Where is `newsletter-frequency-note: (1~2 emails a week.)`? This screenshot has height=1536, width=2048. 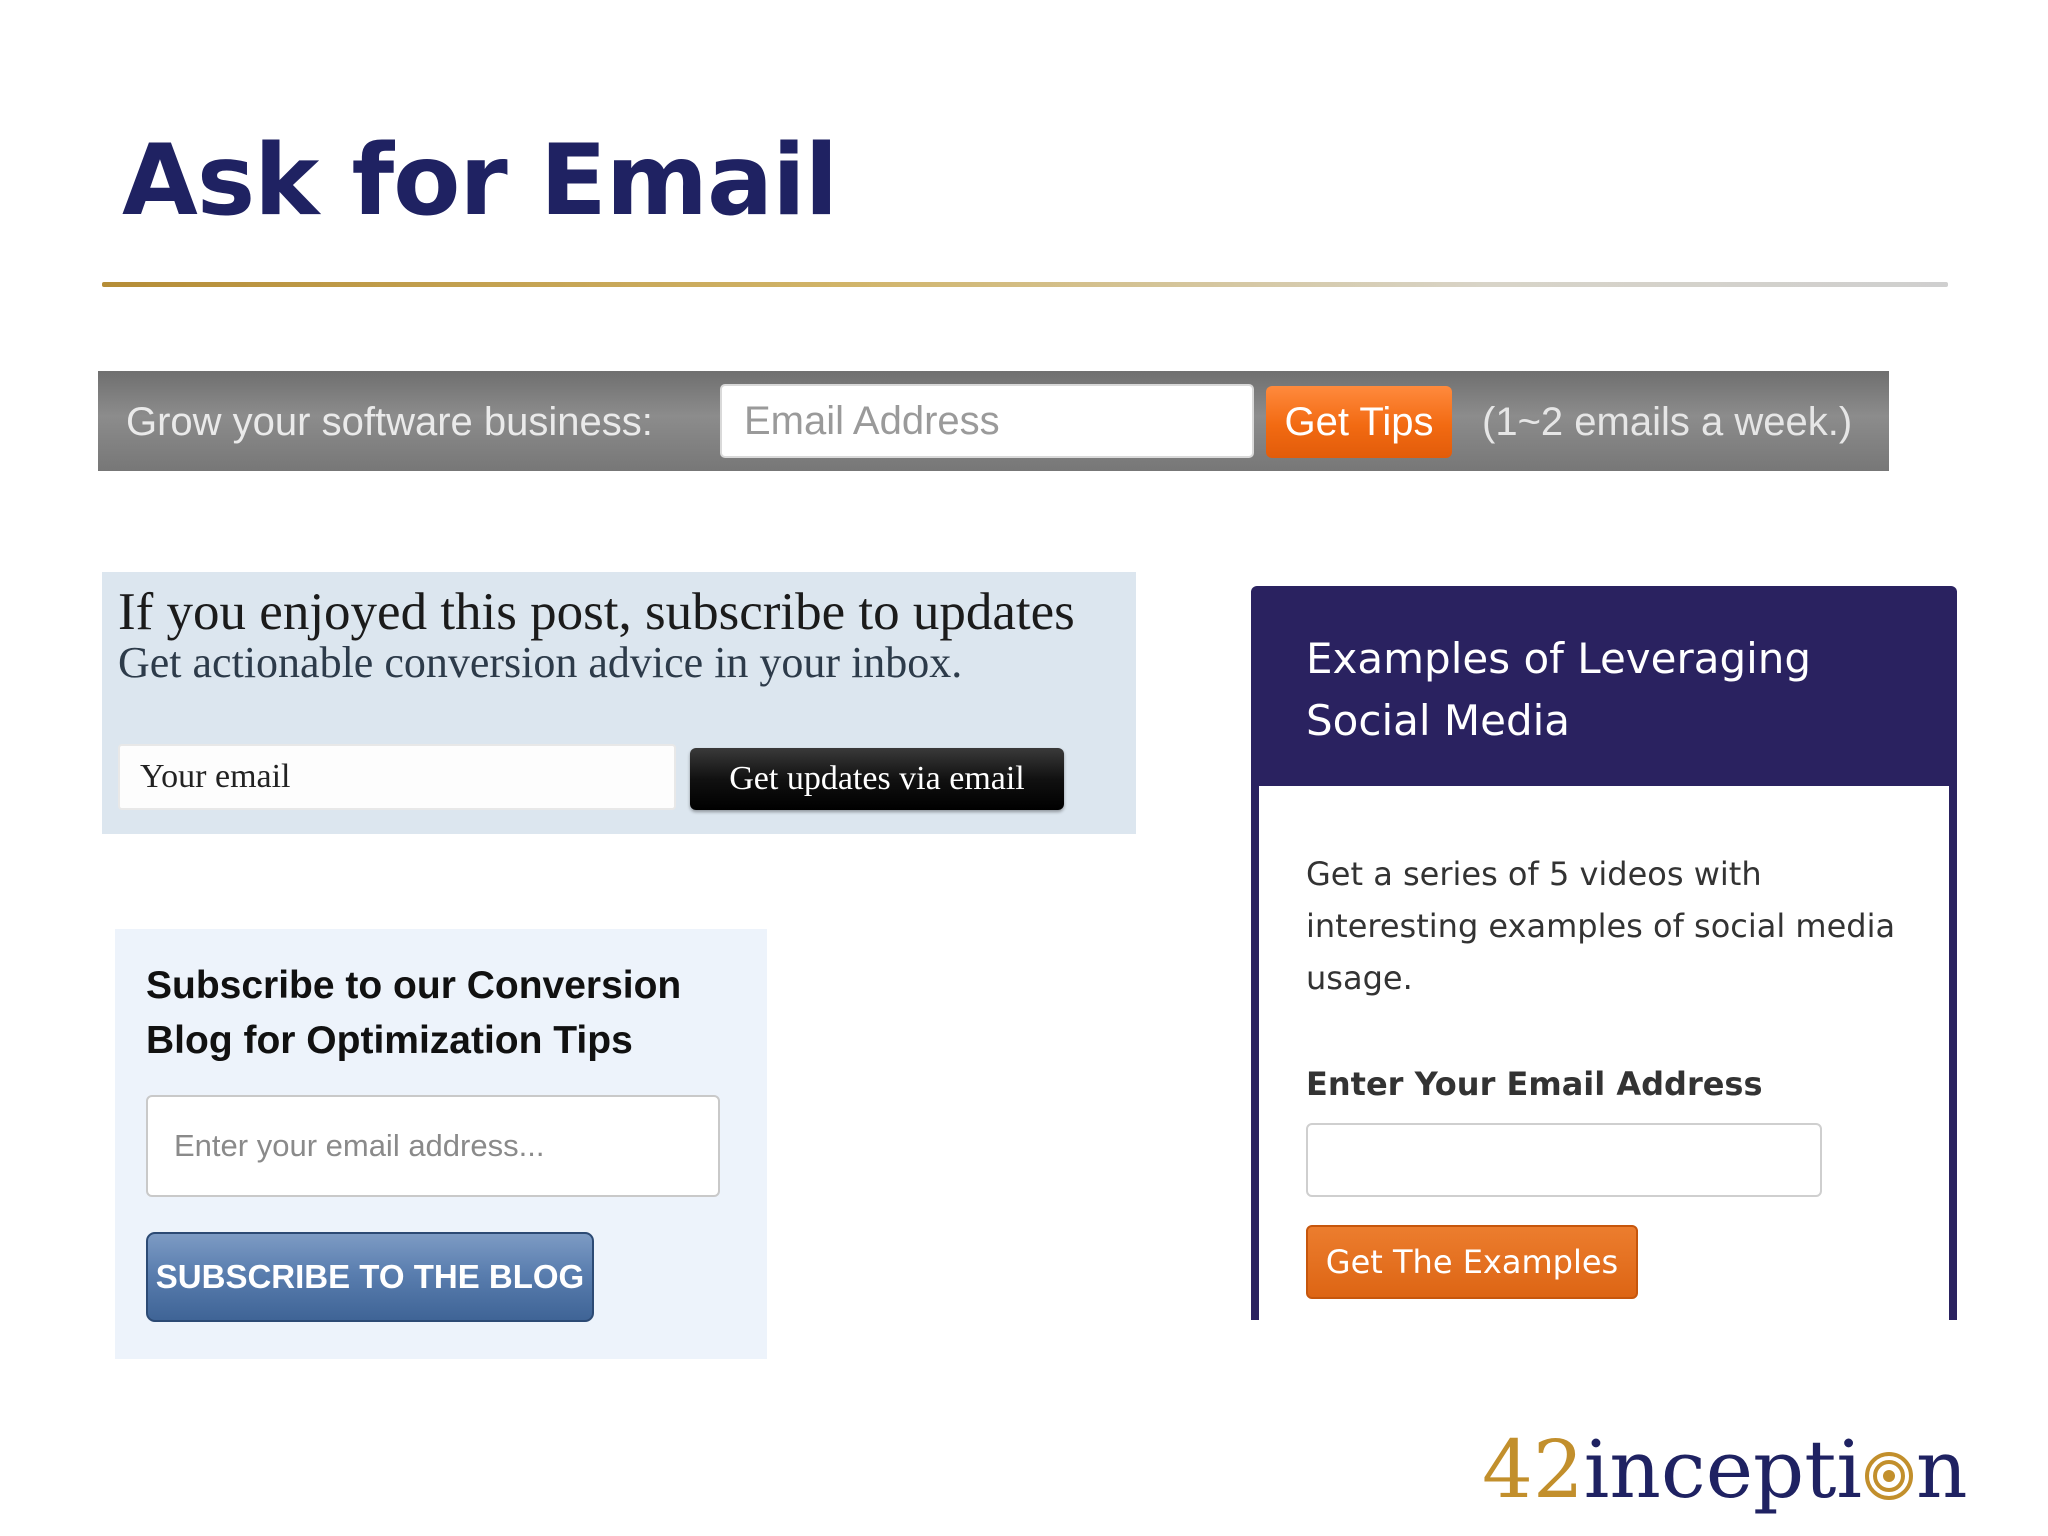 newsletter-frequency-note: (1~2 emails a week.) is located at coordinates (1667, 422).